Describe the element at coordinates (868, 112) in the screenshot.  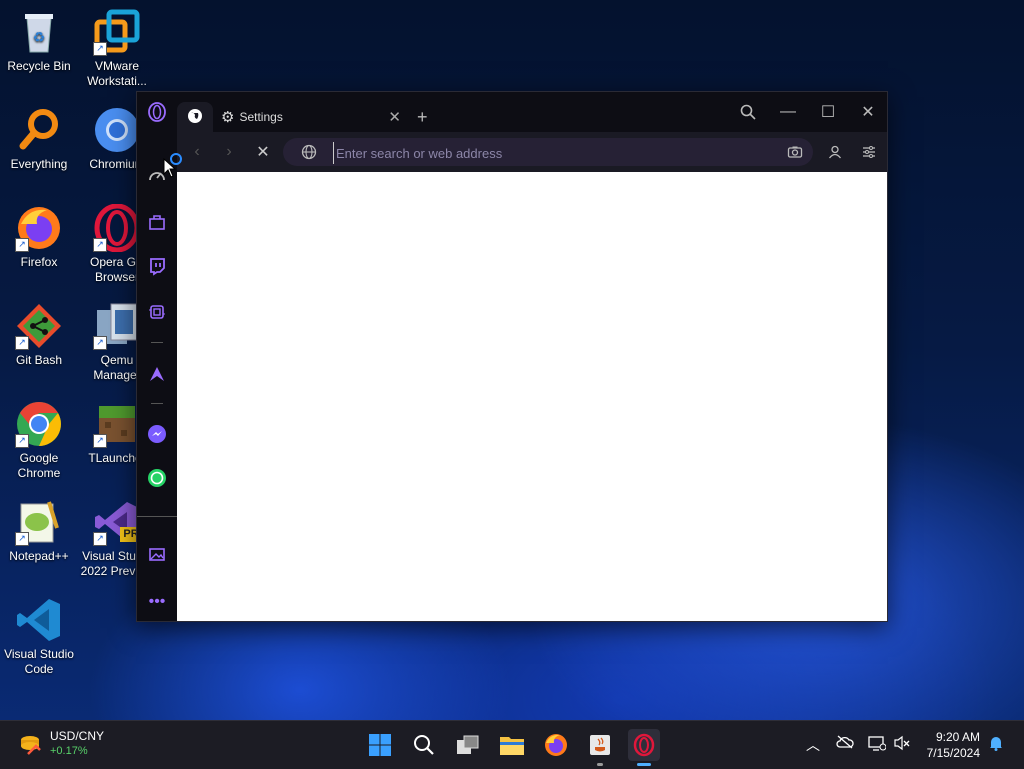
I see `close-window-button: ✕` at that location.